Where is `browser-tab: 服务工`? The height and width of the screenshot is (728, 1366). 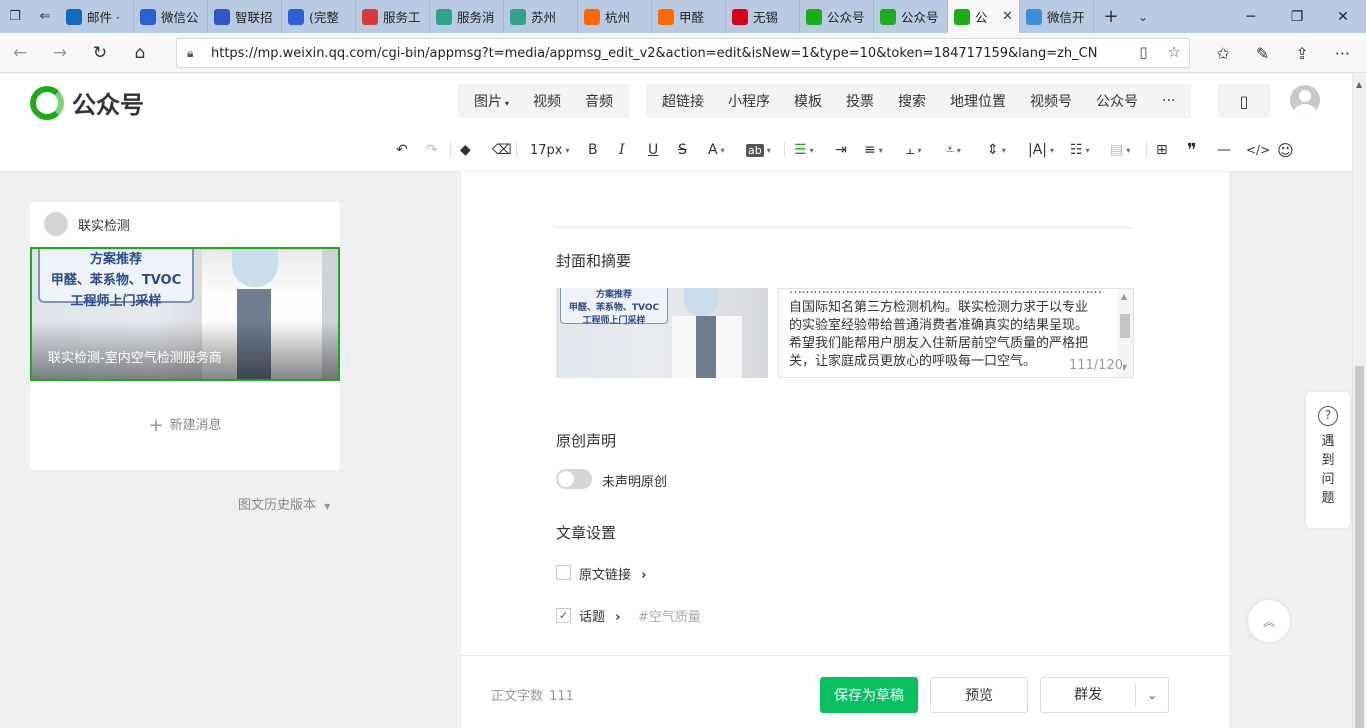
browser-tab: 服务工 is located at coordinates (393, 16).